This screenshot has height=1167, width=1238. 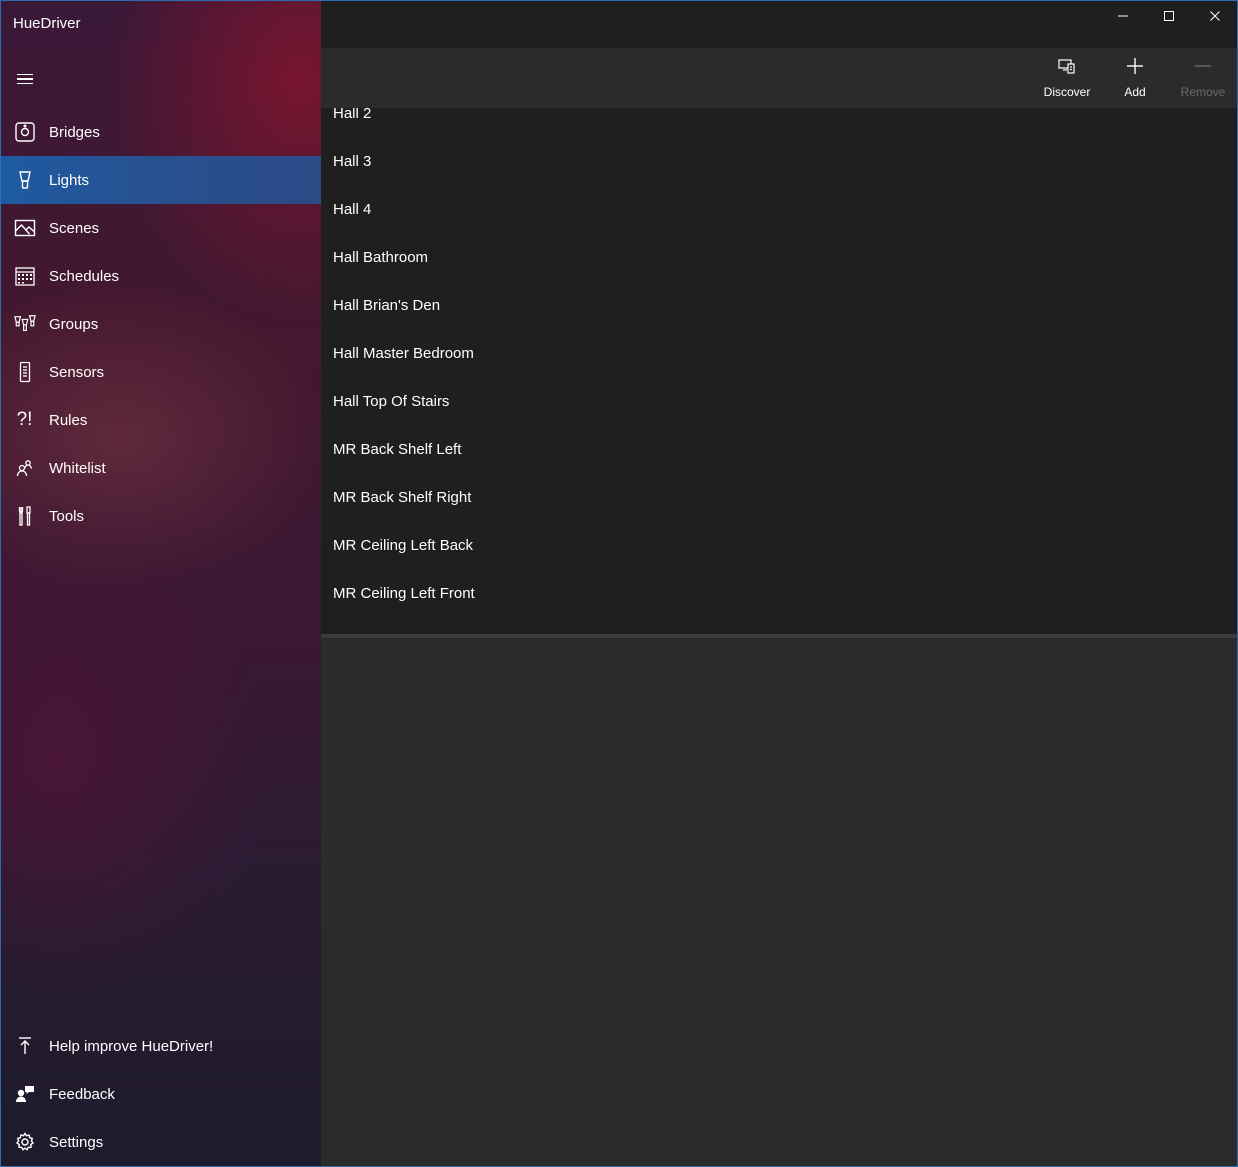 What do you see at coordinates (779, 220) in the screenshot?
I see `list-item: Hall 4` at bounding box center [779, 220].